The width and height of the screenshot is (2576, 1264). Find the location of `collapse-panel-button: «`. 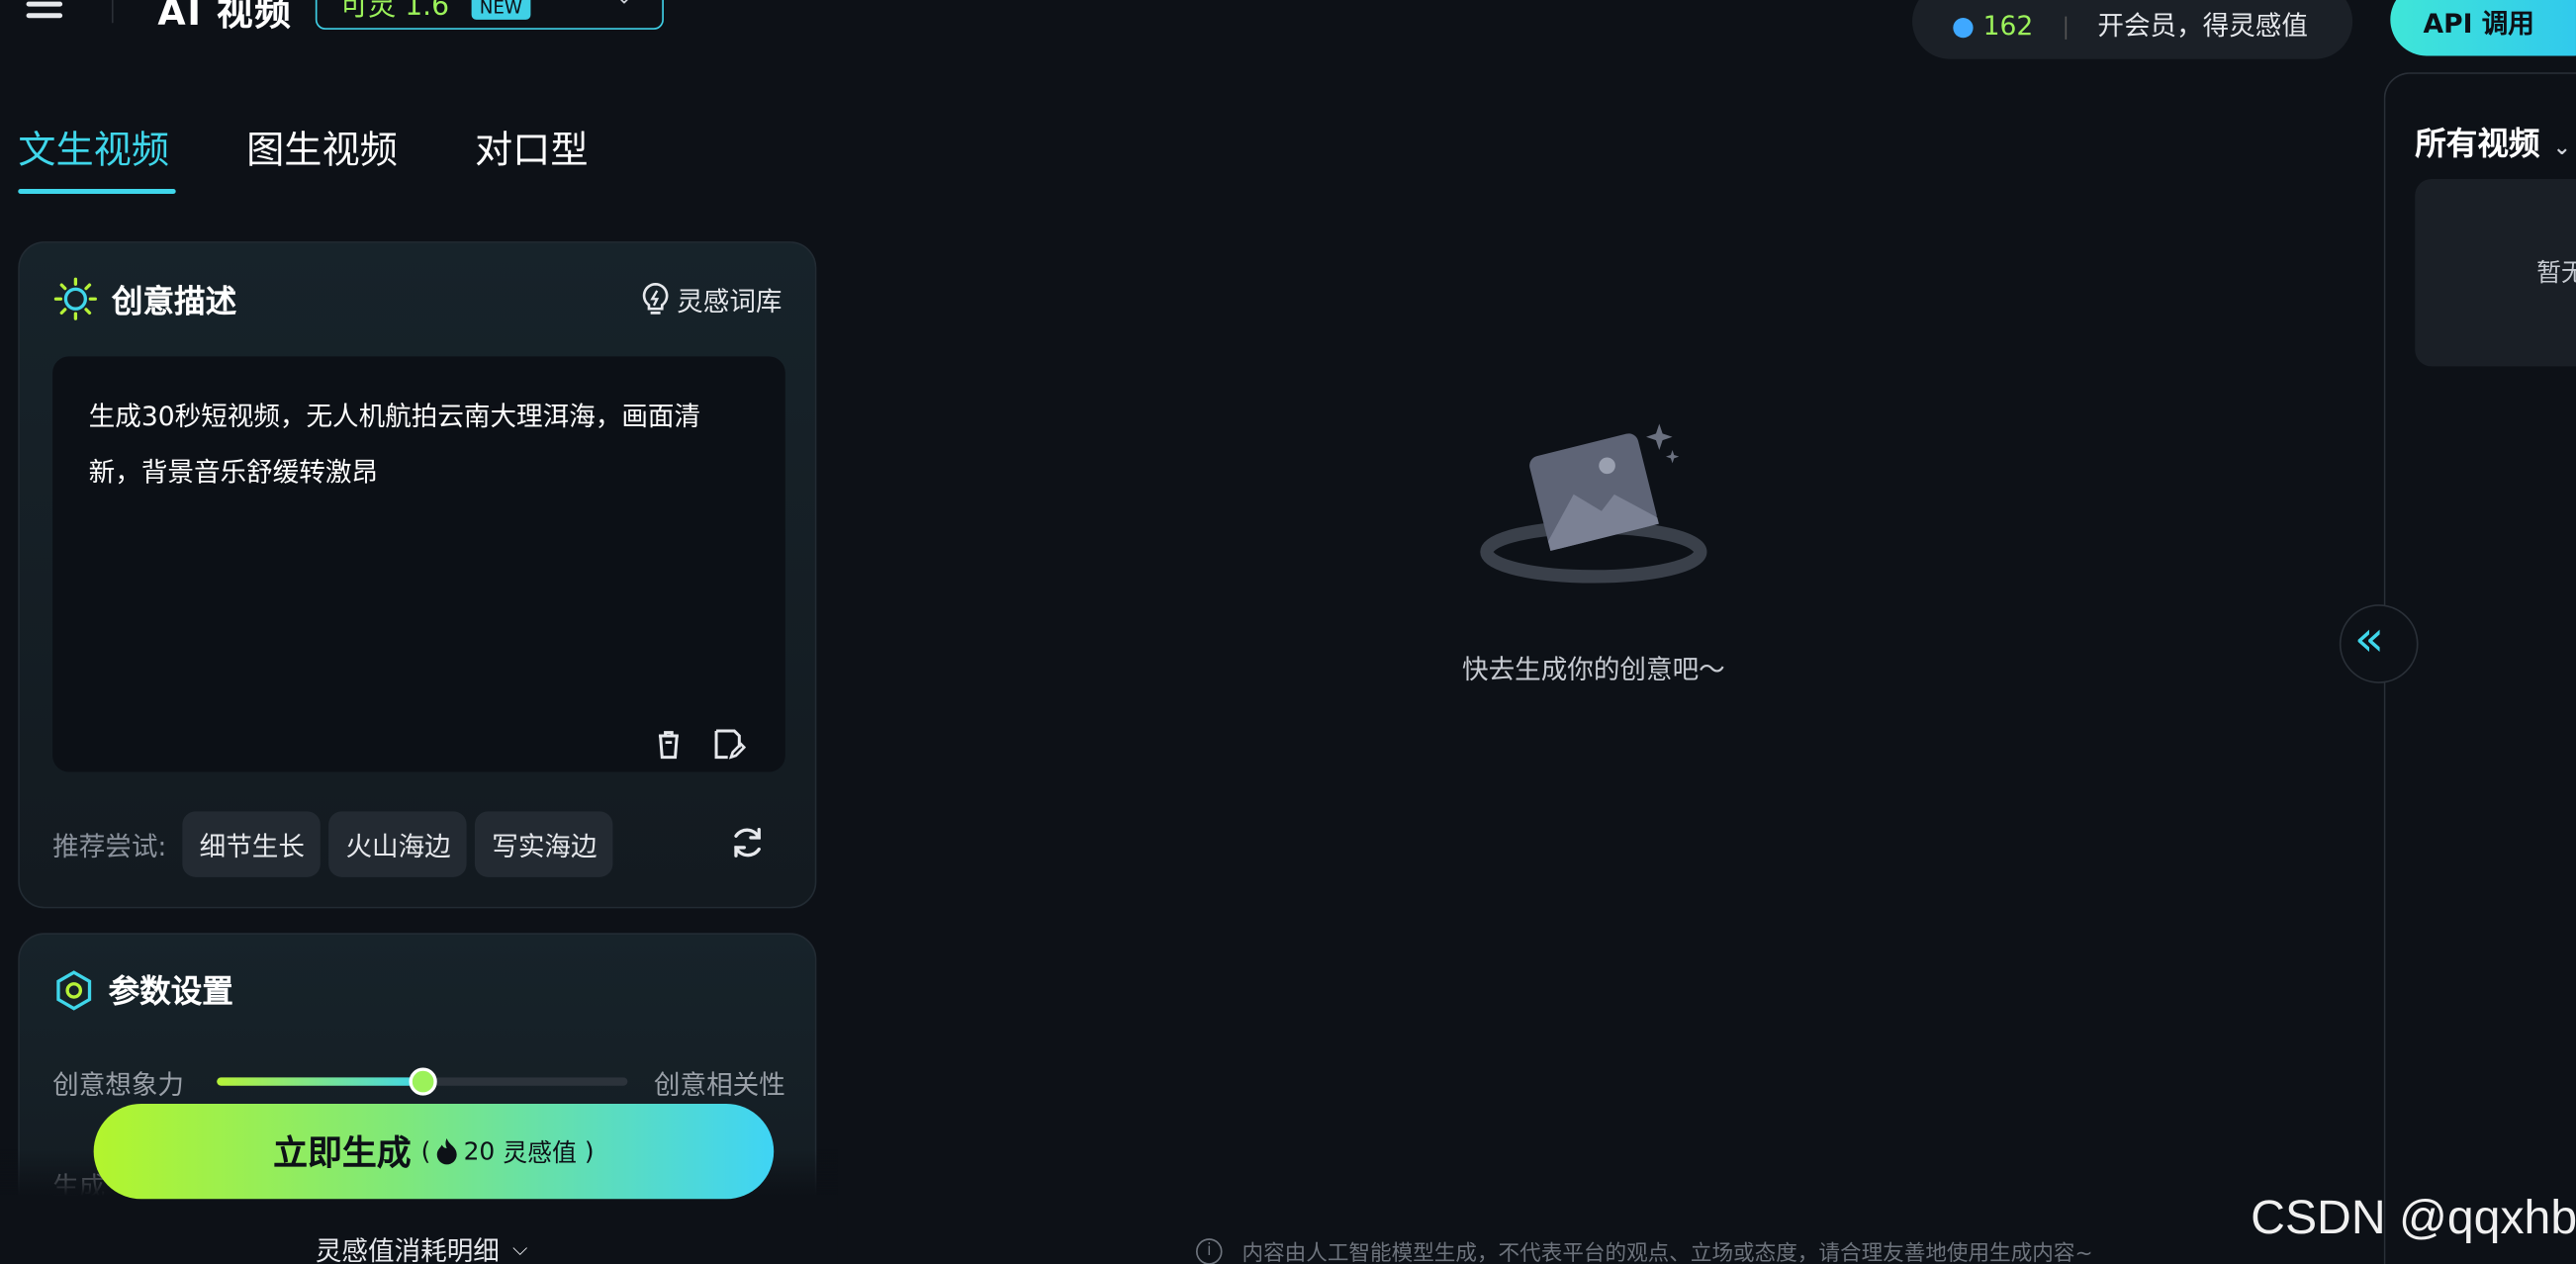

collapse-panel-button: « is located at coordinates (2379, 643).